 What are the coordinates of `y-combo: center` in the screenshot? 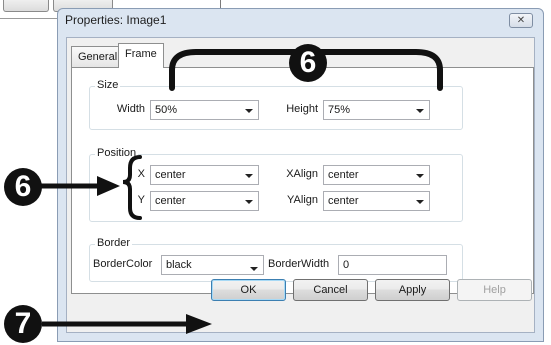 It's located at (204, 201).